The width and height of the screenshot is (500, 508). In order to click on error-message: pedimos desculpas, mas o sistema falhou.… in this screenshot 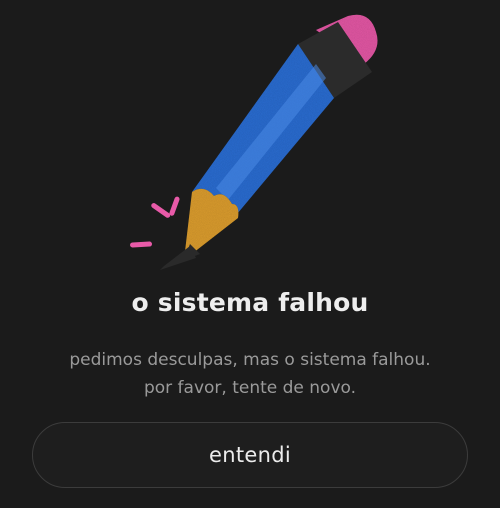, I will do `click(250, 374)`.